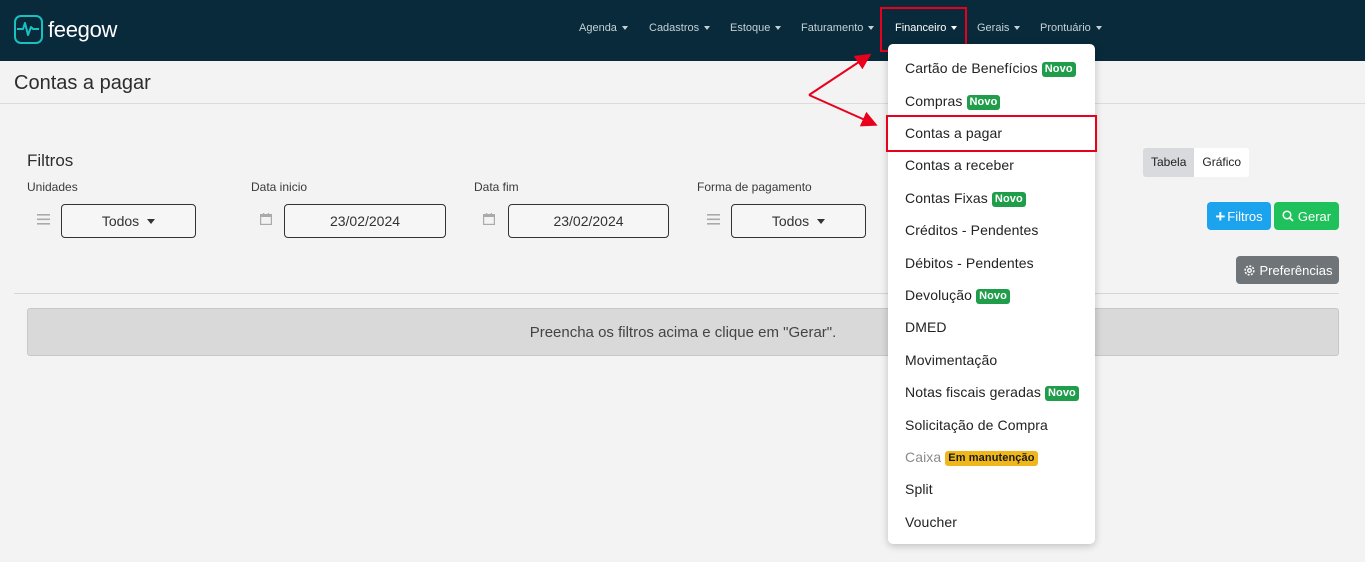 Image resolution: width=1365 pixels, height=562 pixels. Describe the element at coordinates (82, 83) in the screenshot. I see `page-title: Contas a pagar` at that location.